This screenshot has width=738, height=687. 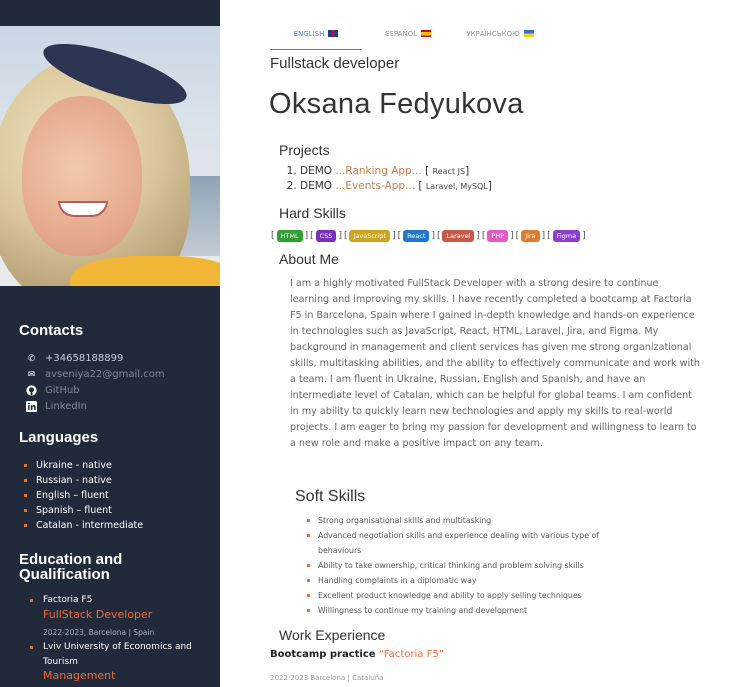 I want to click on project-stack: React JS, so click(x=449, y=171).